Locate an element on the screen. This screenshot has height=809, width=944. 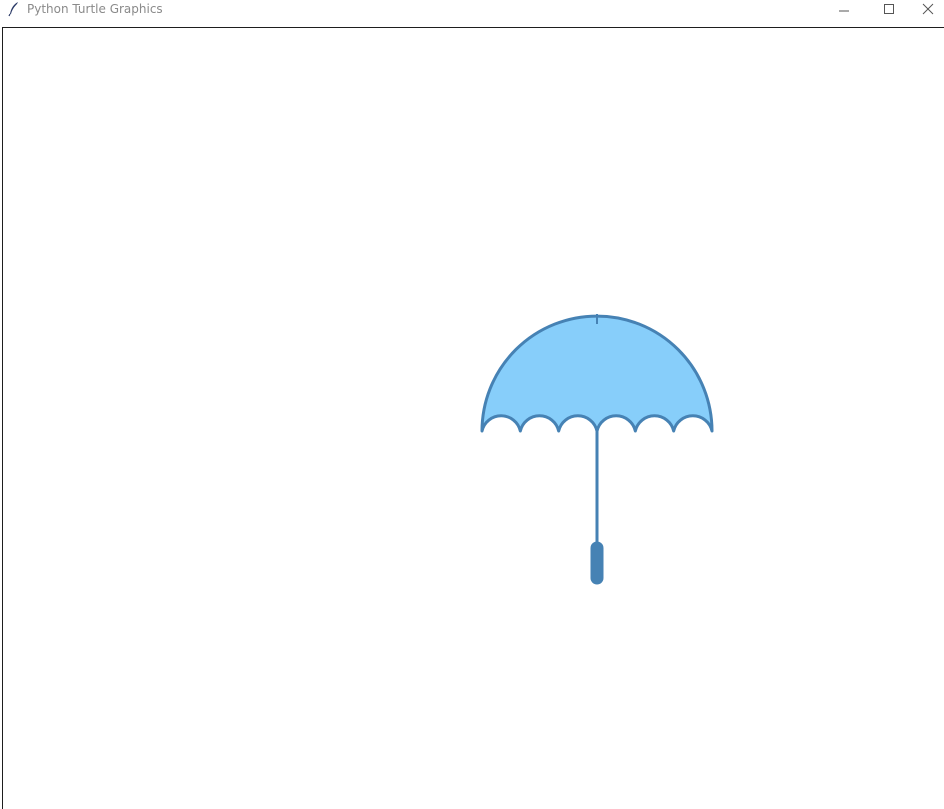
umbrella-canopy is located at coordinates (597, 373).